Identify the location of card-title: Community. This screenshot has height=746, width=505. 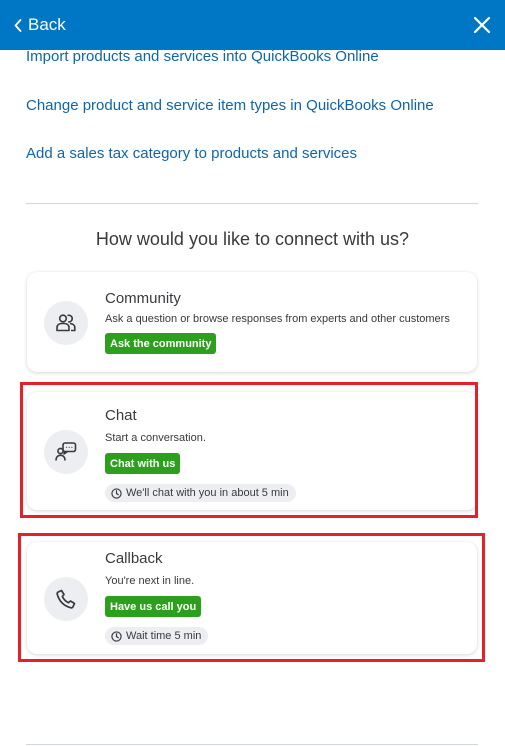
(143, 298).